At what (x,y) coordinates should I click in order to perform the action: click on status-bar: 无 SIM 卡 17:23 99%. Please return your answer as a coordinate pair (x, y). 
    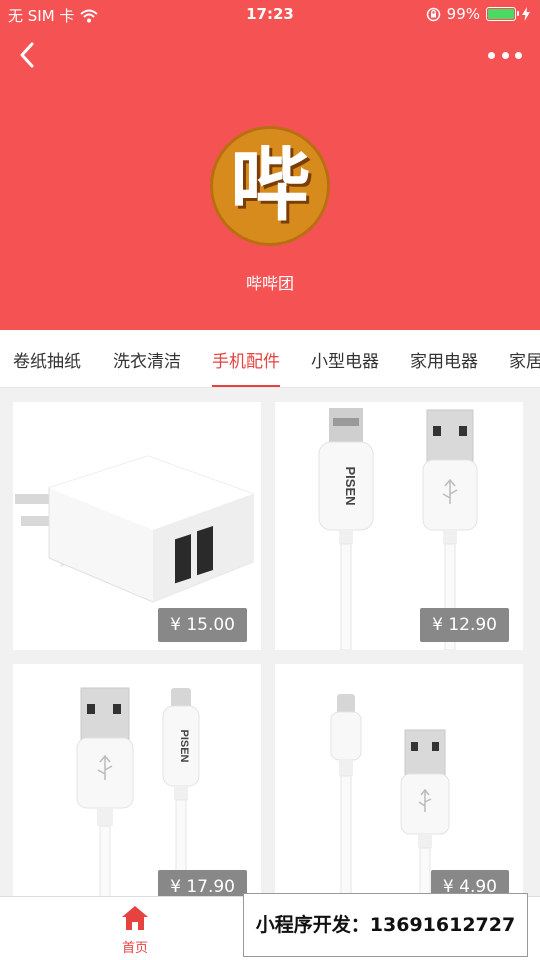
    Looking at the image, I should click on (270, 14).